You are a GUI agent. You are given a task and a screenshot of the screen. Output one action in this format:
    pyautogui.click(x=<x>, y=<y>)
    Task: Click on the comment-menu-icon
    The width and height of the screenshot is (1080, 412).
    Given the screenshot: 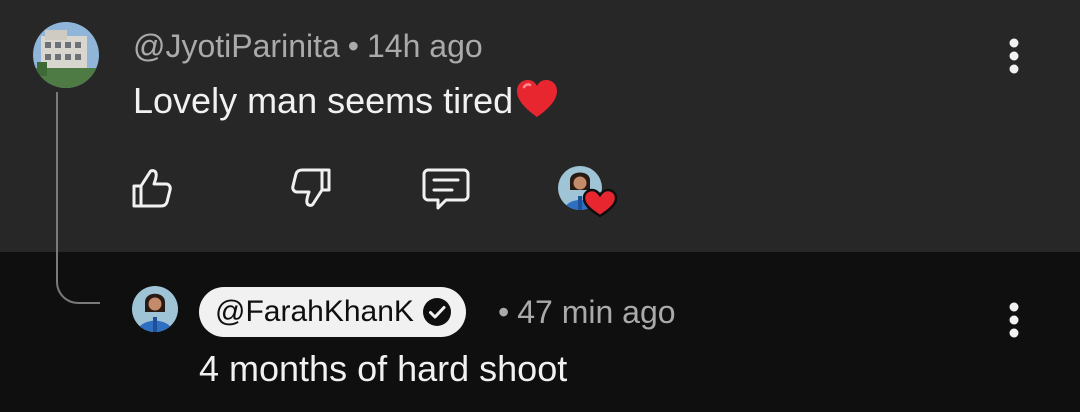 What is the action you would take?
    pyautogui.click(x=1014, y=57)
    